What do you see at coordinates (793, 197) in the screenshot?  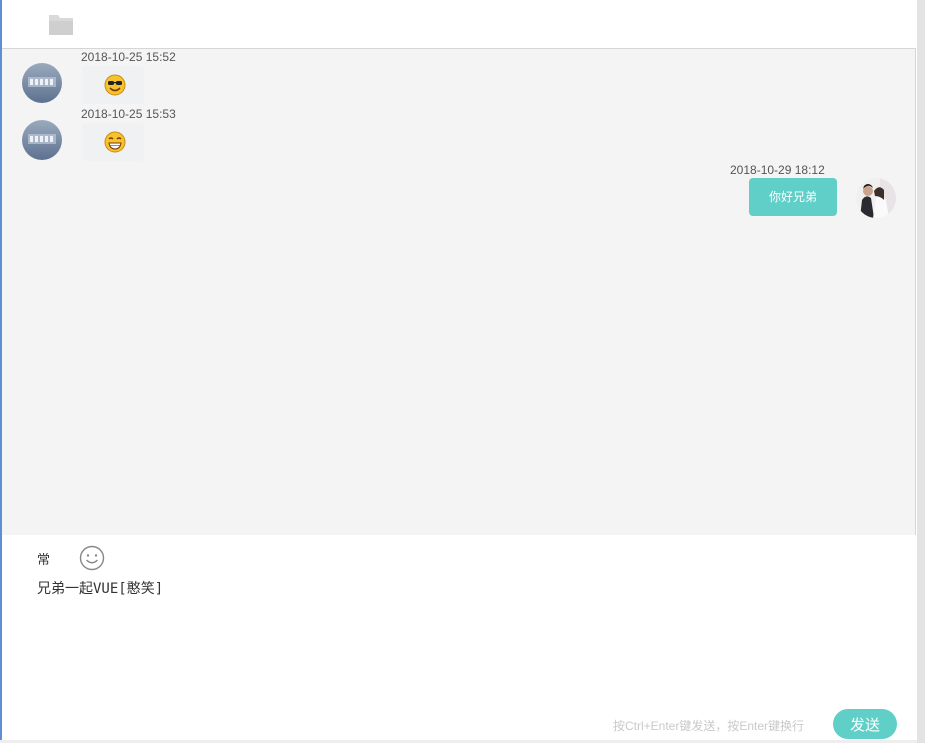 I see `message-bubble: 你好兄弟` at bounding box center [793, 197].